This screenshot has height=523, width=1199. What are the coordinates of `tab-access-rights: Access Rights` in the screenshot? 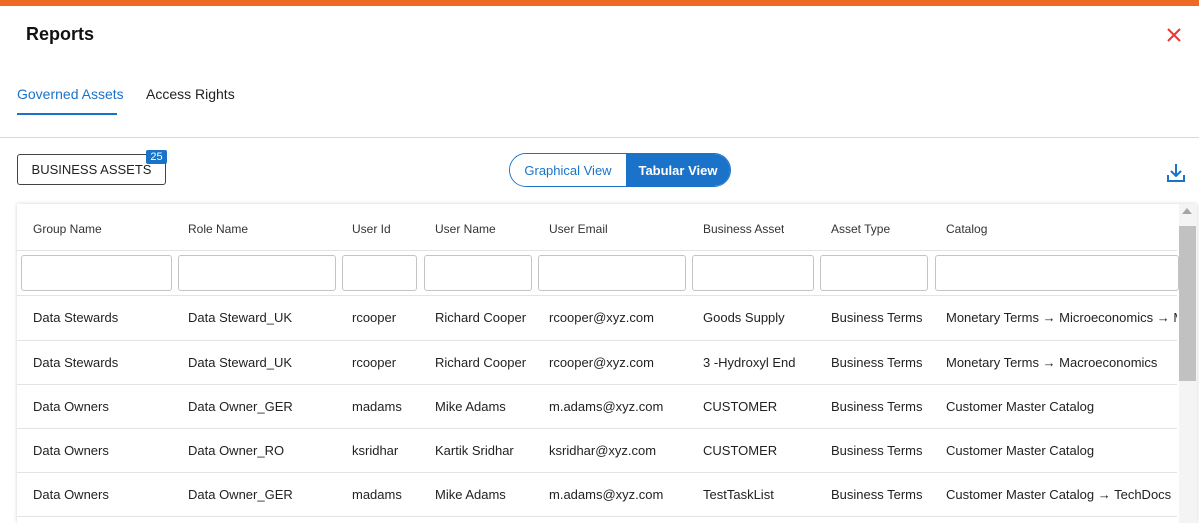 It's located at (190, 94).